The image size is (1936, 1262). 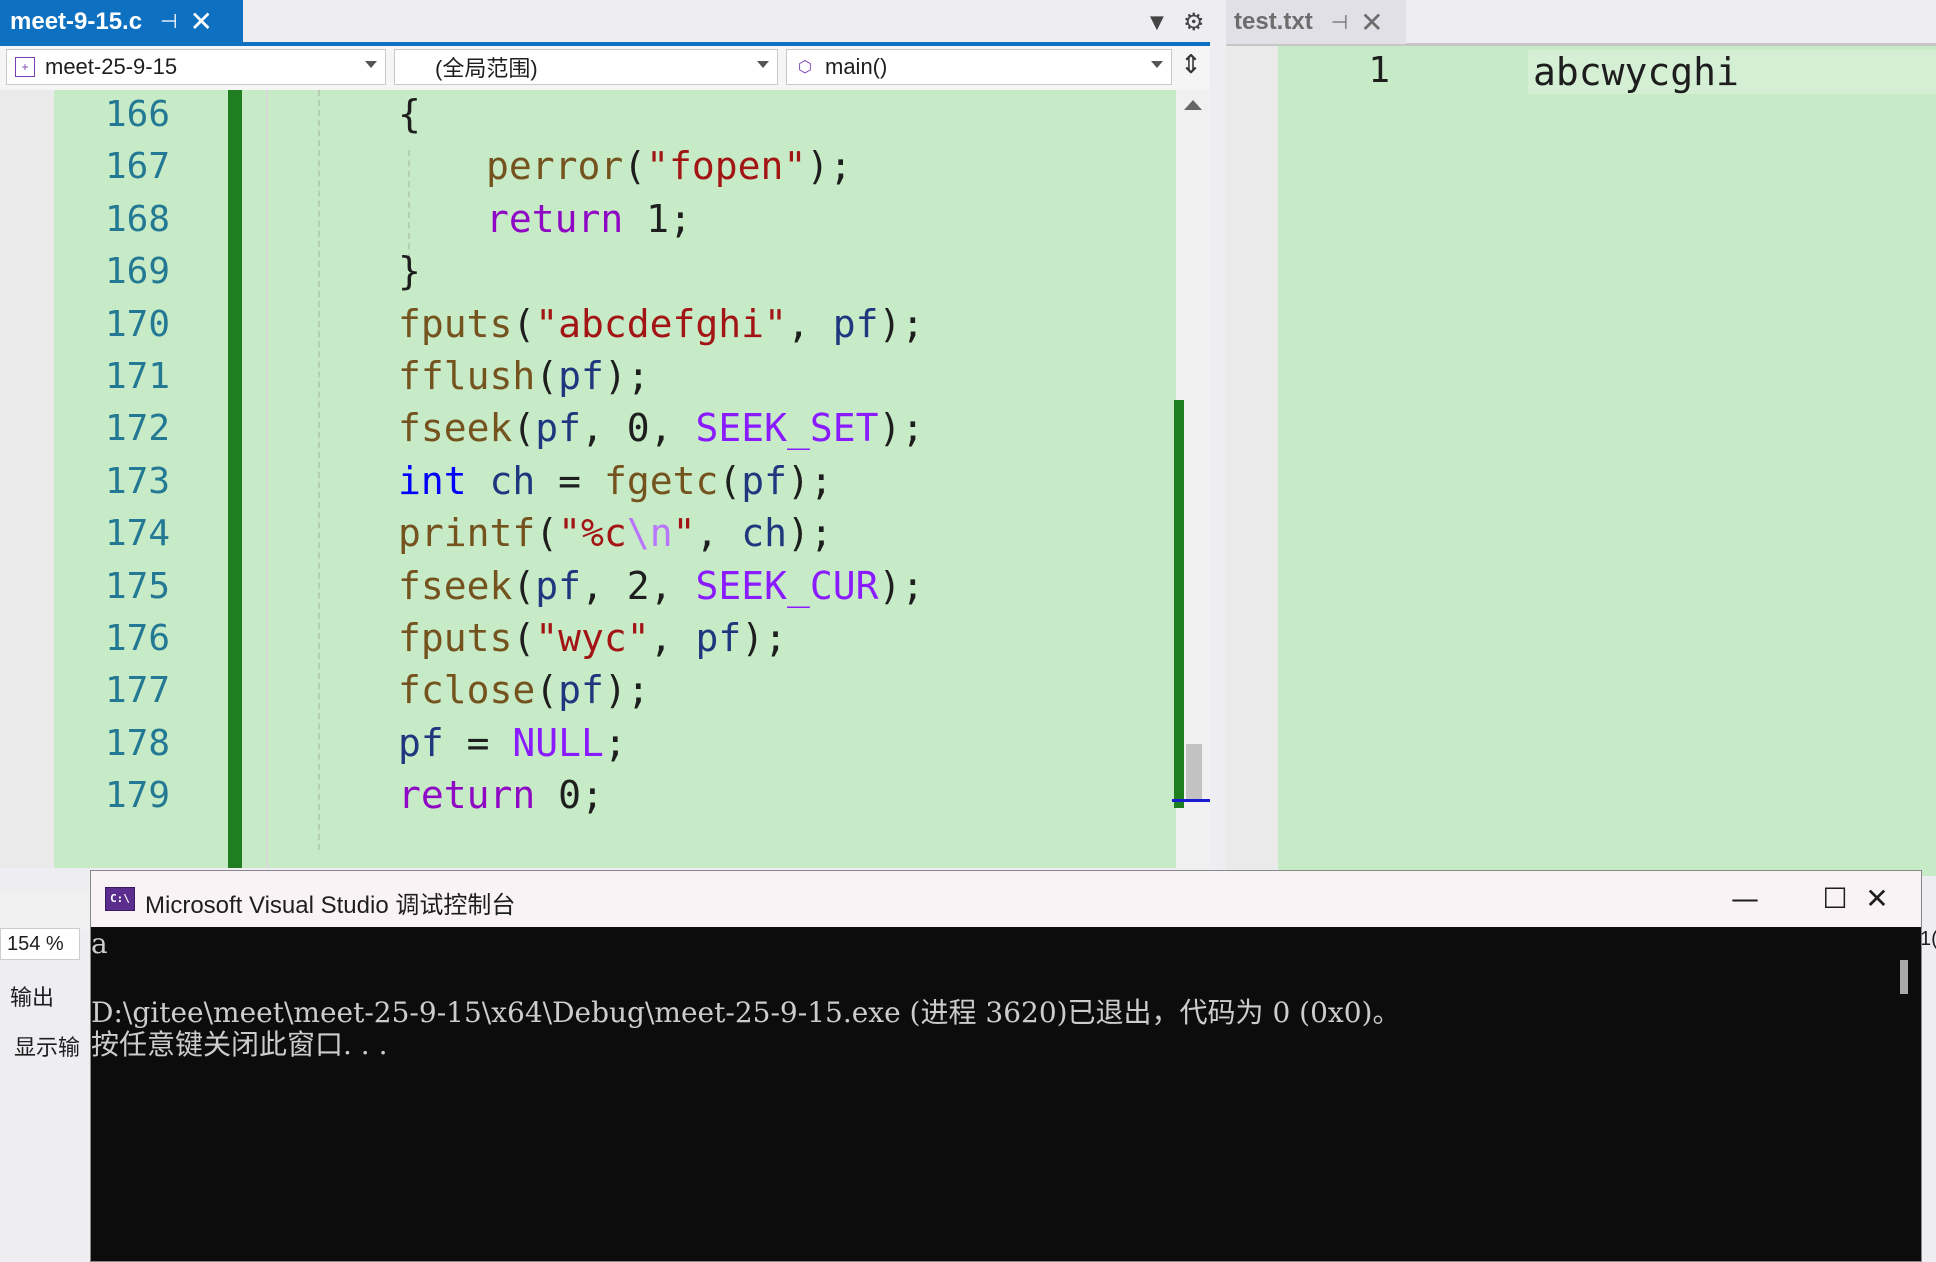 I want to click on code-line: pf = NULL;, so click(x=512, y=743).